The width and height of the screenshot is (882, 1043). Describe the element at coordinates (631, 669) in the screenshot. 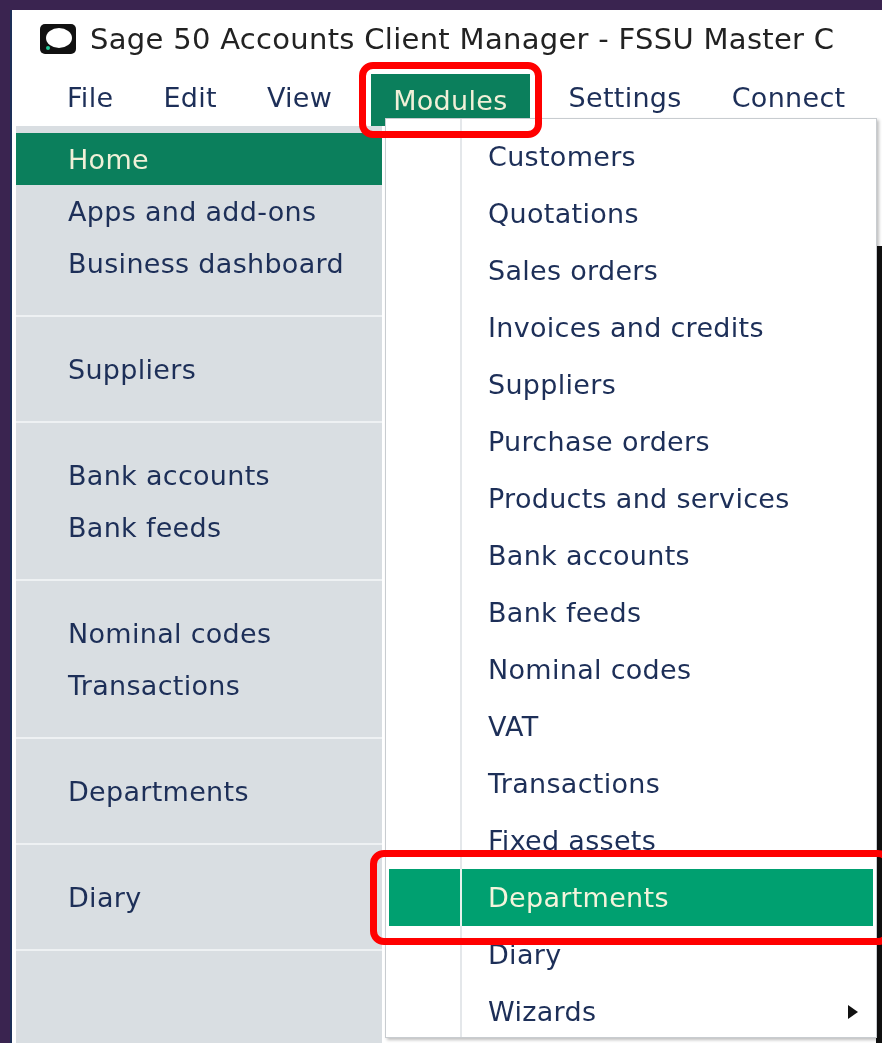

I see `menu-item: Nominal codes` at that location.